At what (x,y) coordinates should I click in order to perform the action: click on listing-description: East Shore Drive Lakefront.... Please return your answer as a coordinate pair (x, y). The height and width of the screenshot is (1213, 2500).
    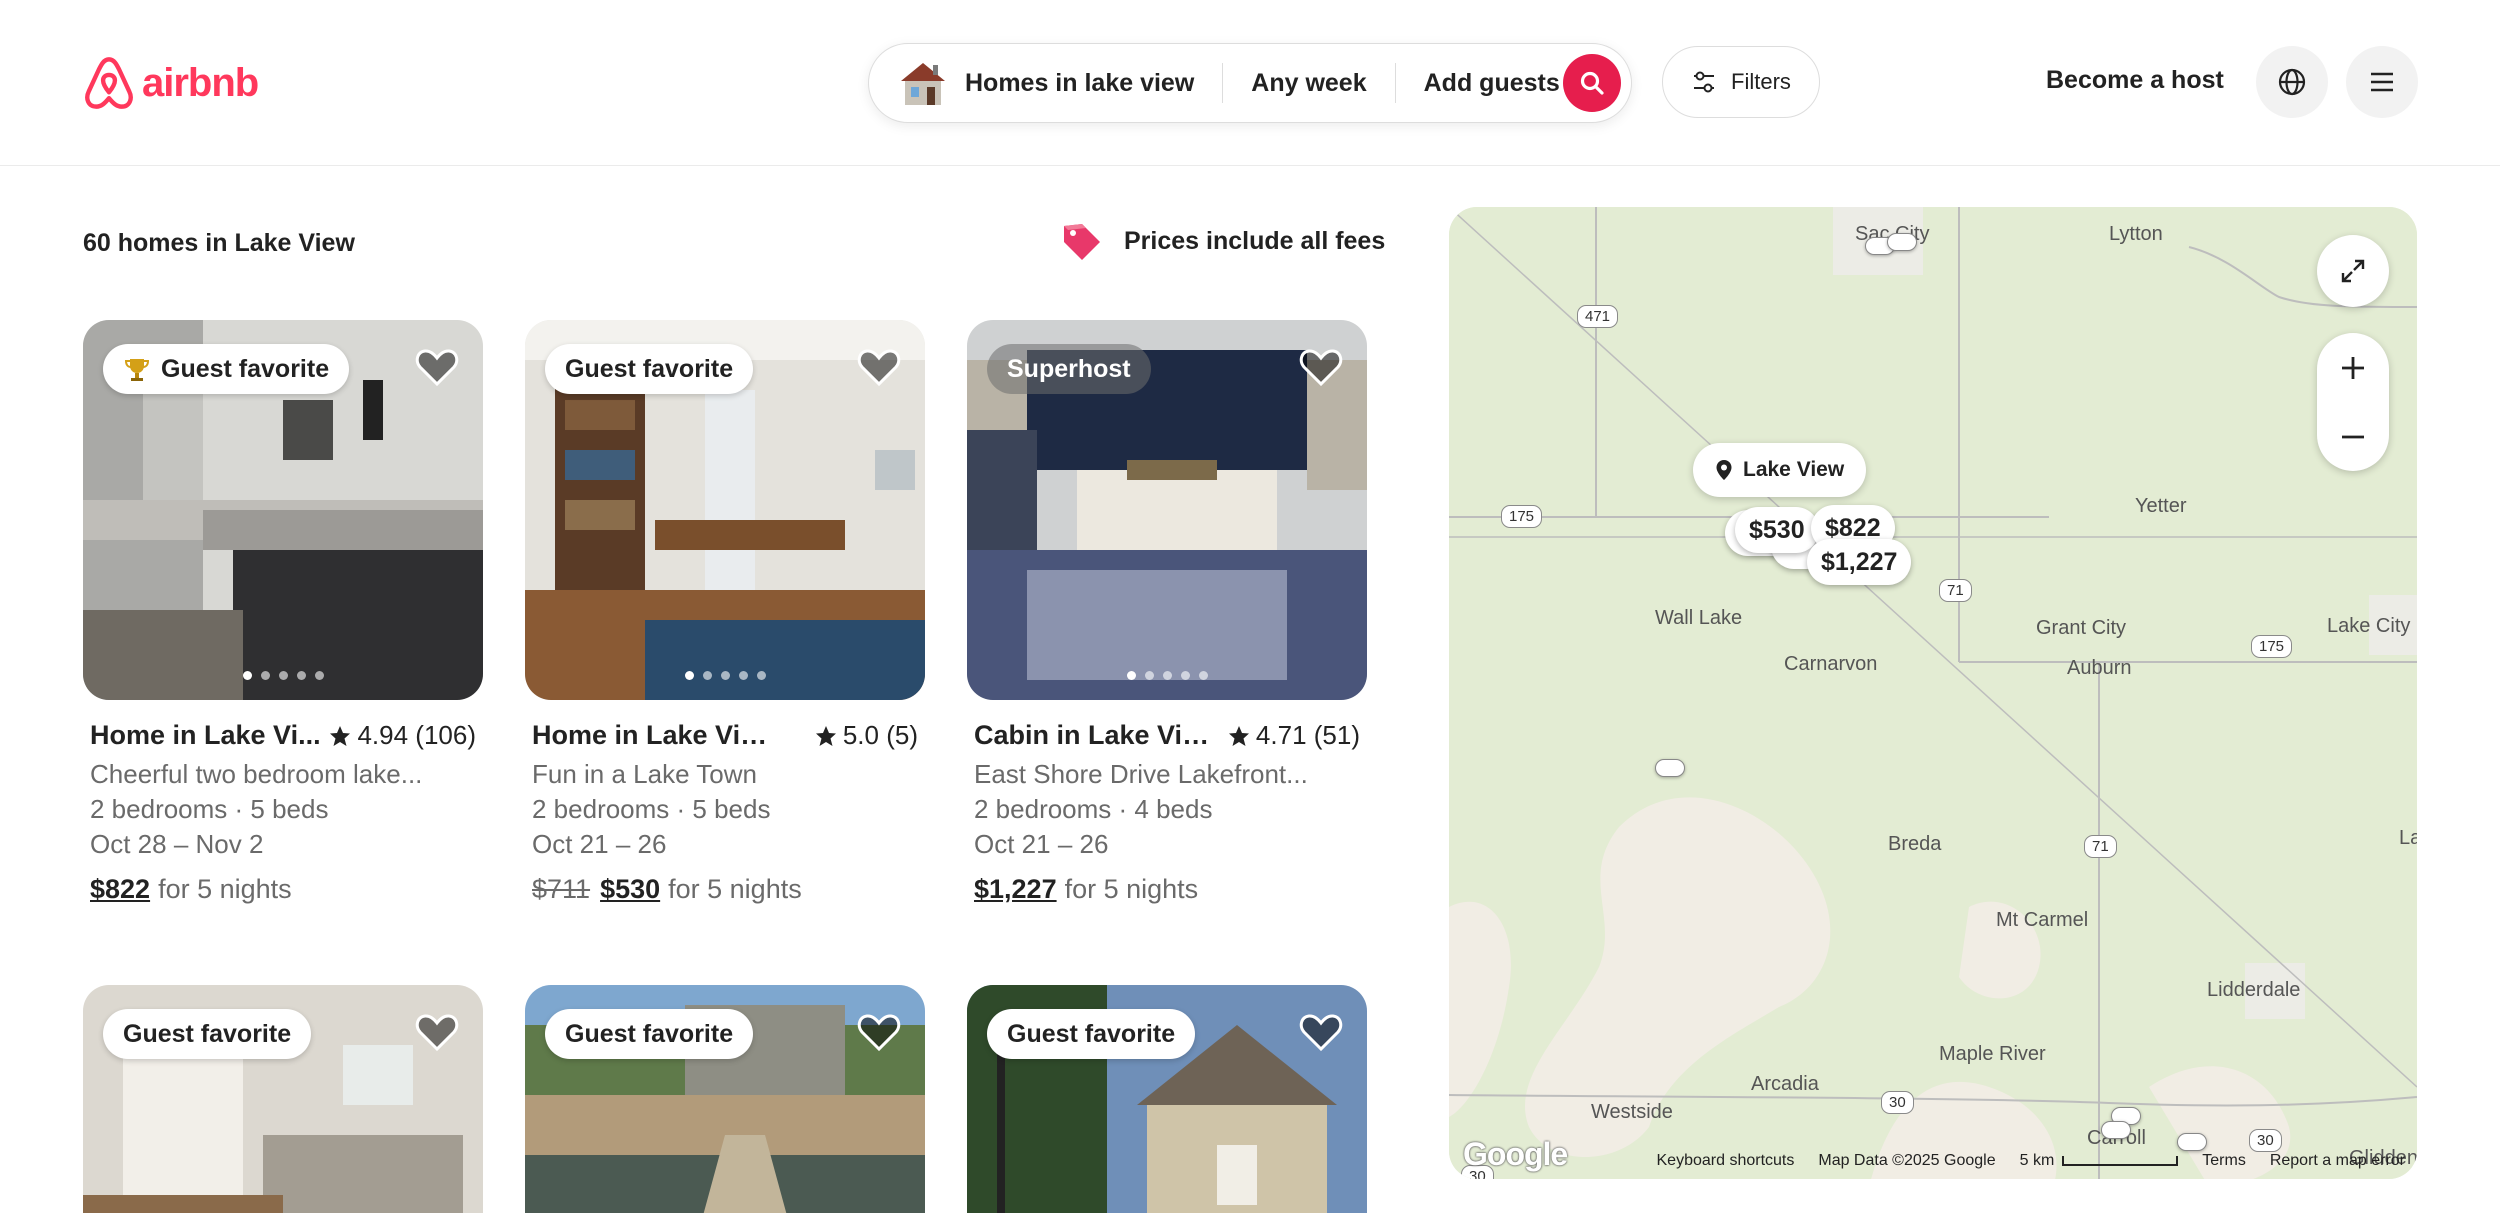
    Looking at the image, I should click on (1141, 774).